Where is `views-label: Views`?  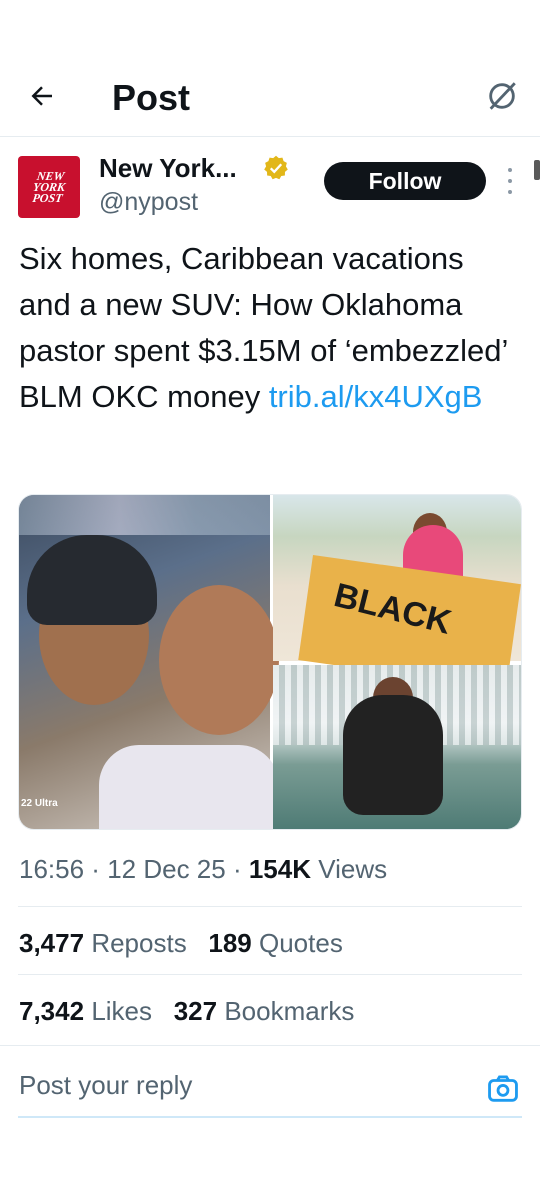 views-label: Views is located at coordinates (353, 869).